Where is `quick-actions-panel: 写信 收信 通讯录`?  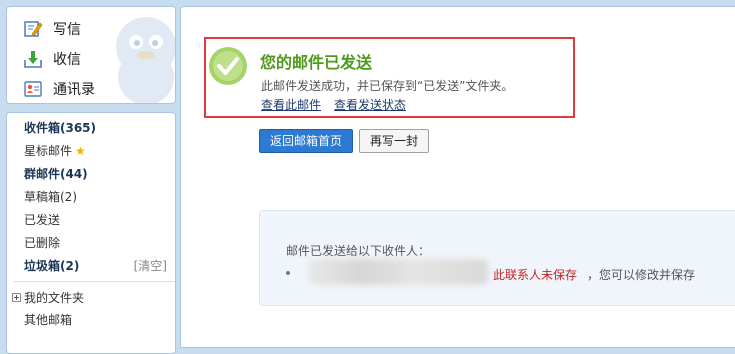
quick-actions-panel: 写信 收信 通讯录 is located at coordinates (91, 55).